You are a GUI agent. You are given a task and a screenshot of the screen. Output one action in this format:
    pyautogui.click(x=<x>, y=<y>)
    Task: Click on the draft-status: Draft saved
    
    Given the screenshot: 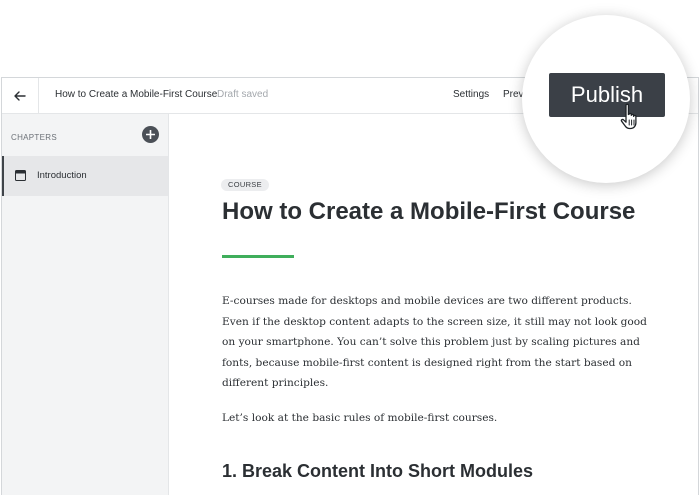 What is the action you would take?
    pyautogui.click(x=243, y=94)
    